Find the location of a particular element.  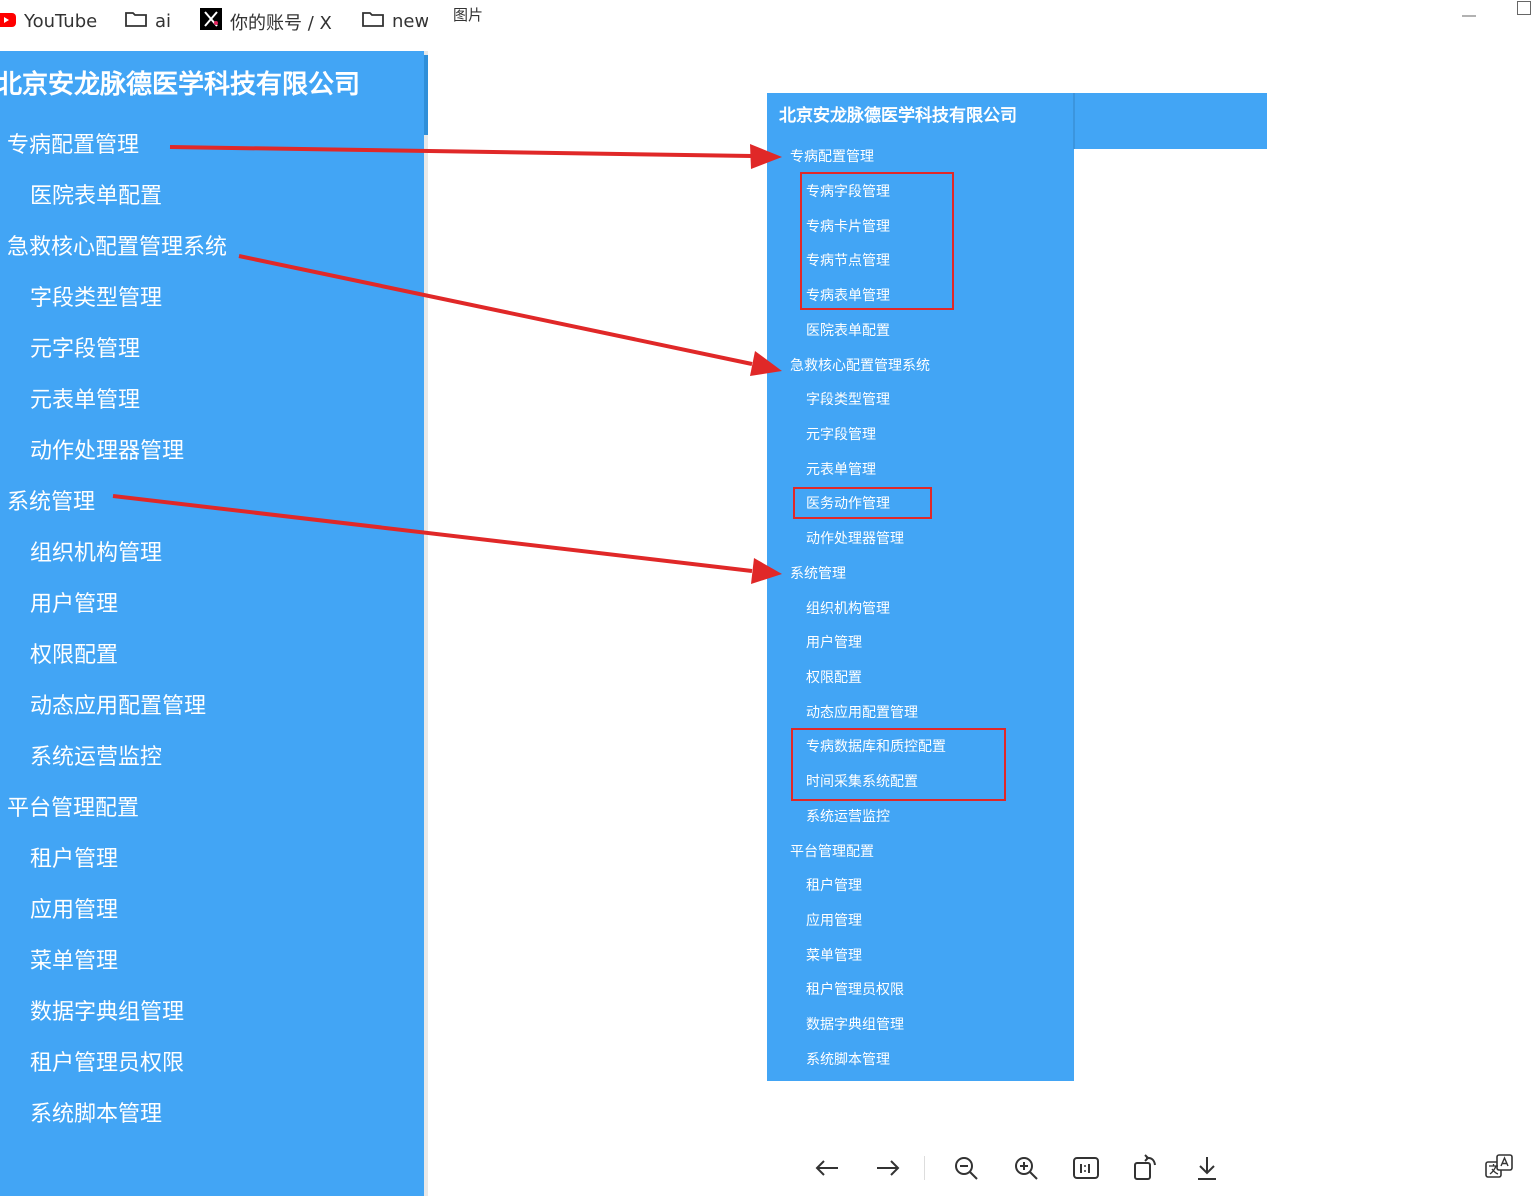

sidebar-item-action-processor: 动作处理器管理 is located at coordinates (107, 452).